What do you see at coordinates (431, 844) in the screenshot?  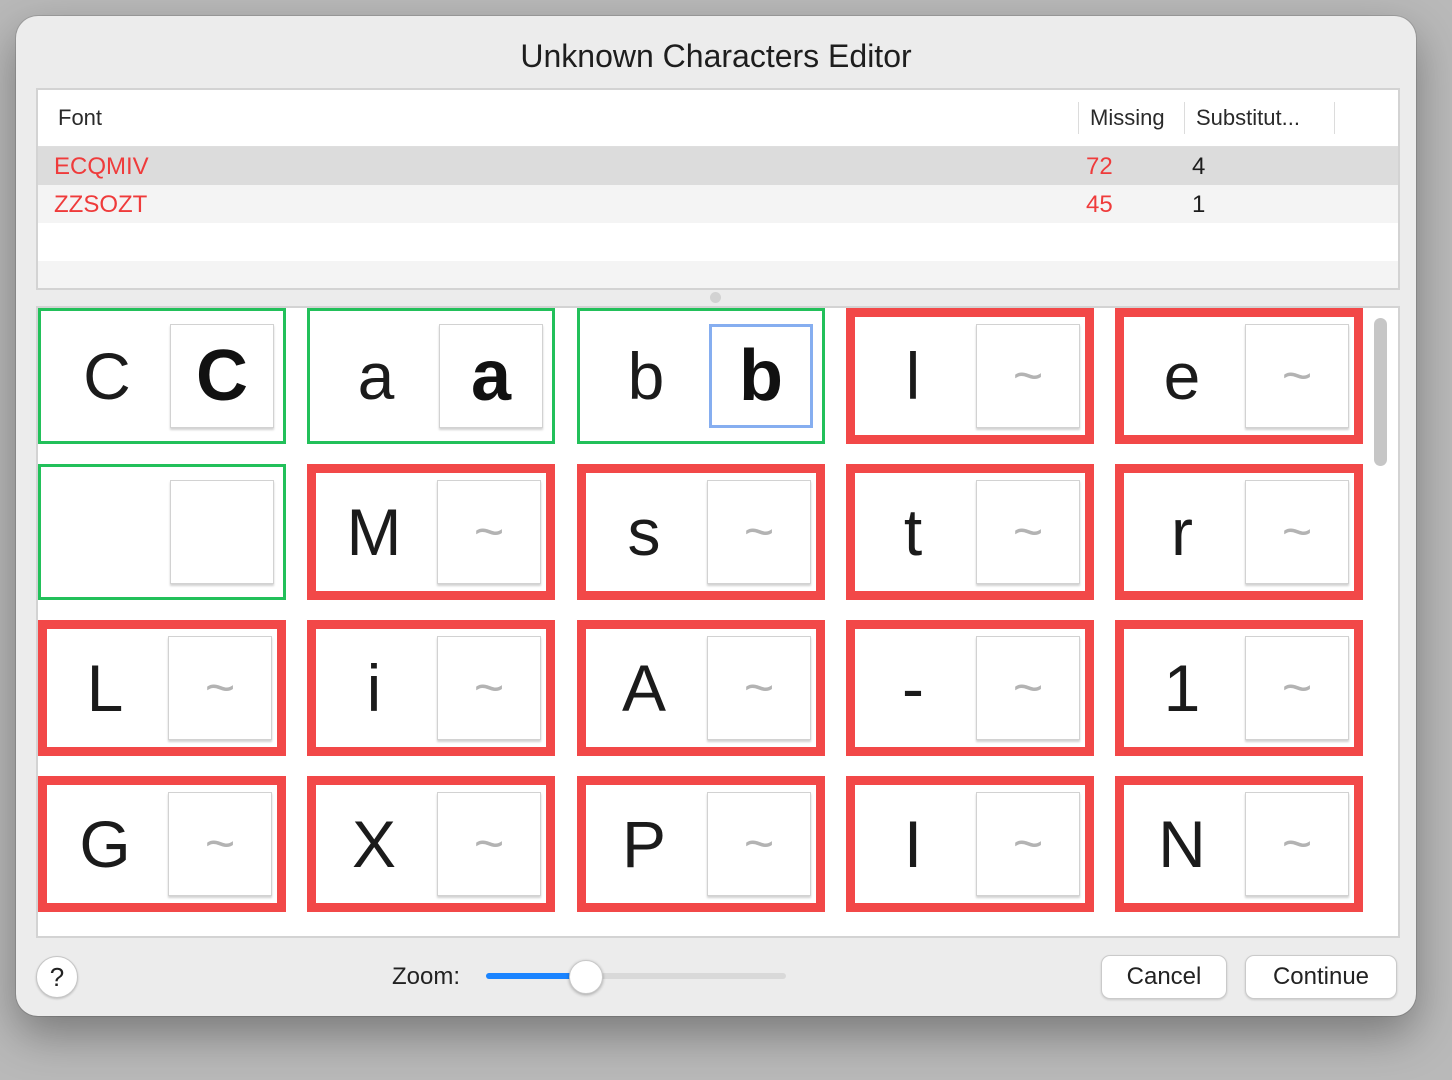 I see `glyph-card: X ~` at bounding box center [431, 844].